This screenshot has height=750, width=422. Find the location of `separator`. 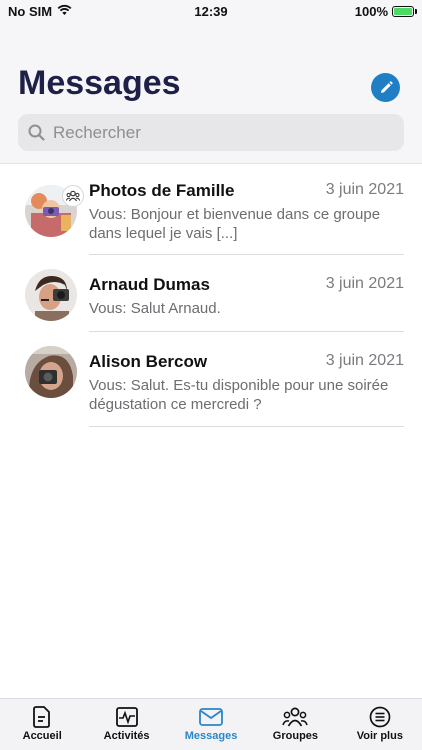

separator is located at coordinates (246, 426).